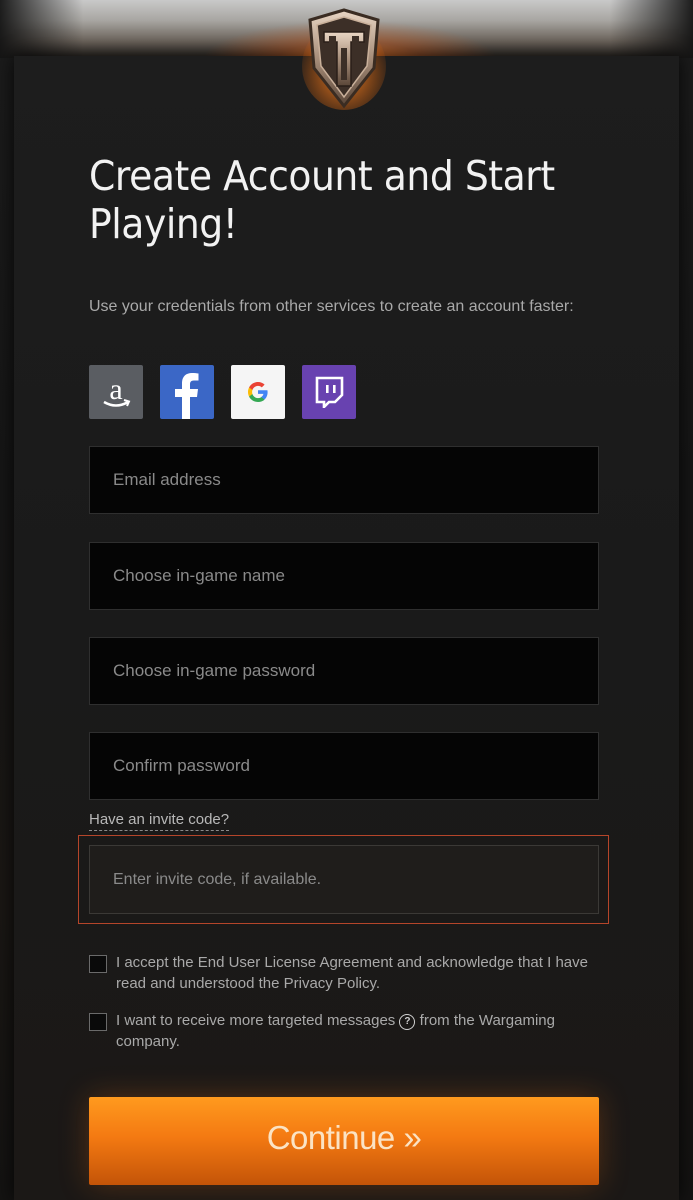 Image resolution: width=693 pixels, height=1200 pixels. Describe the element at coordinates (159, 820) in the screenshot. I see `invite-code-link: Have an invite code?` at that location.